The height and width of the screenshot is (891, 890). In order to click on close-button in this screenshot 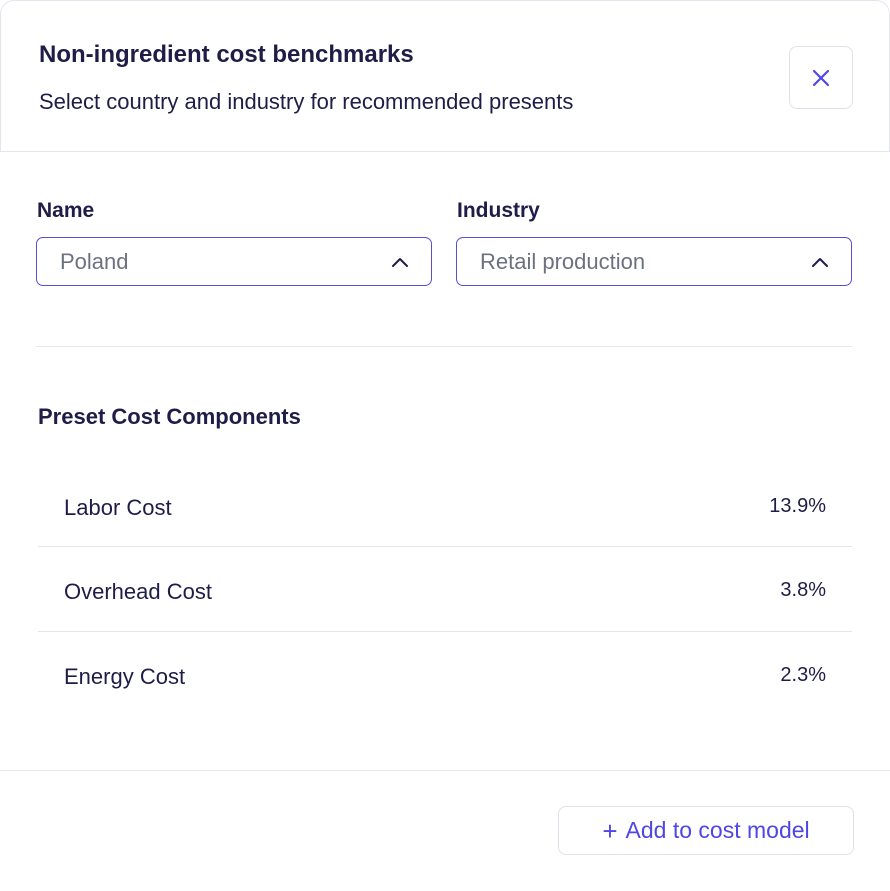, I will do `click(821, 77)`.